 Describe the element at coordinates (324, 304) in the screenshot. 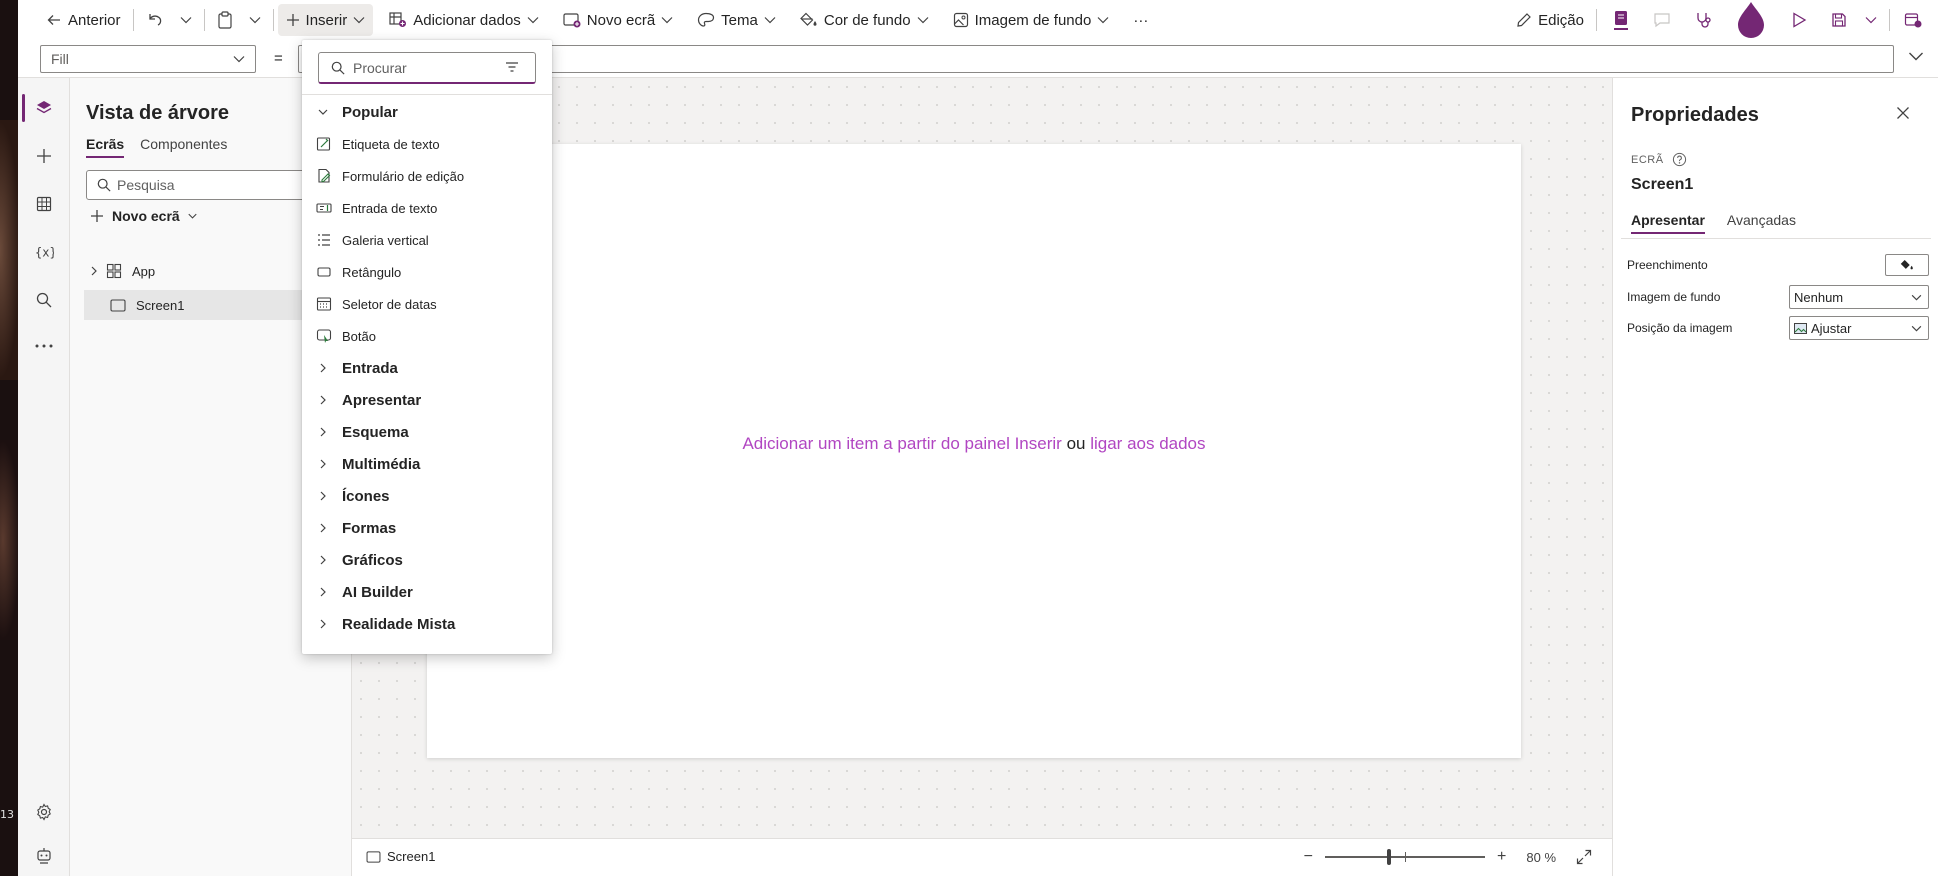

I see `date-picker-icon` at that location.